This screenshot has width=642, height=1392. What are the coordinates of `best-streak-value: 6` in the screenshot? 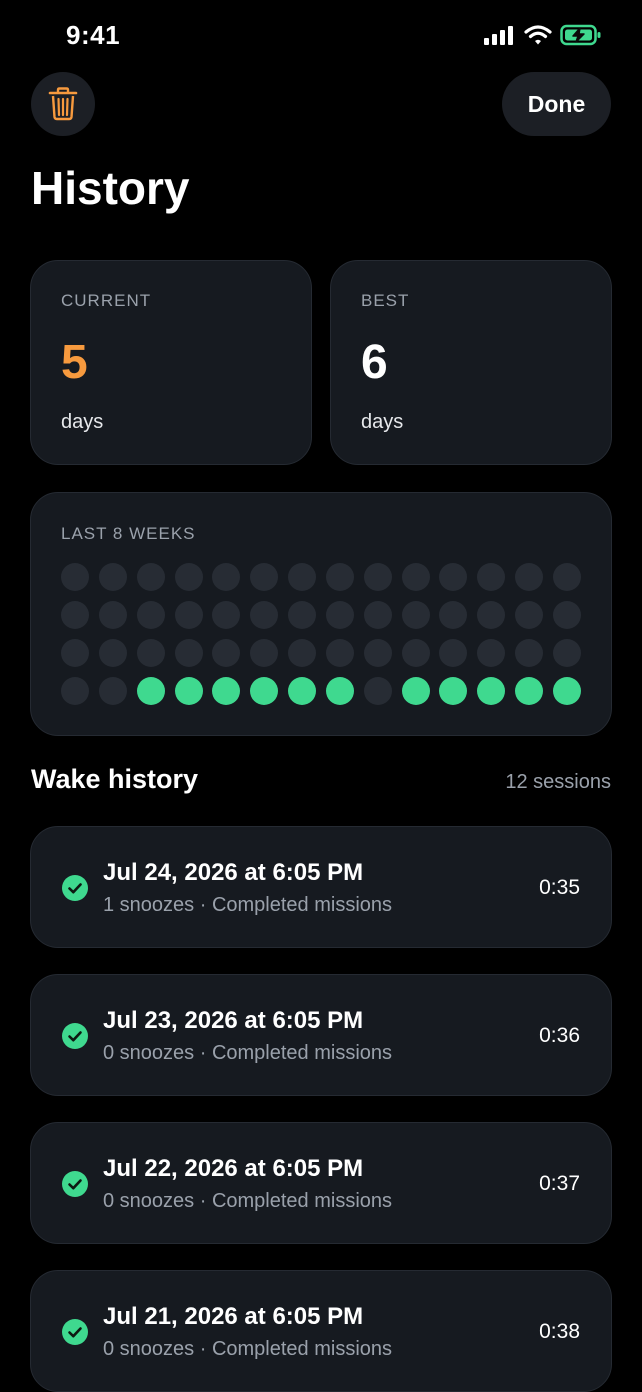 It's located at (374, 362).